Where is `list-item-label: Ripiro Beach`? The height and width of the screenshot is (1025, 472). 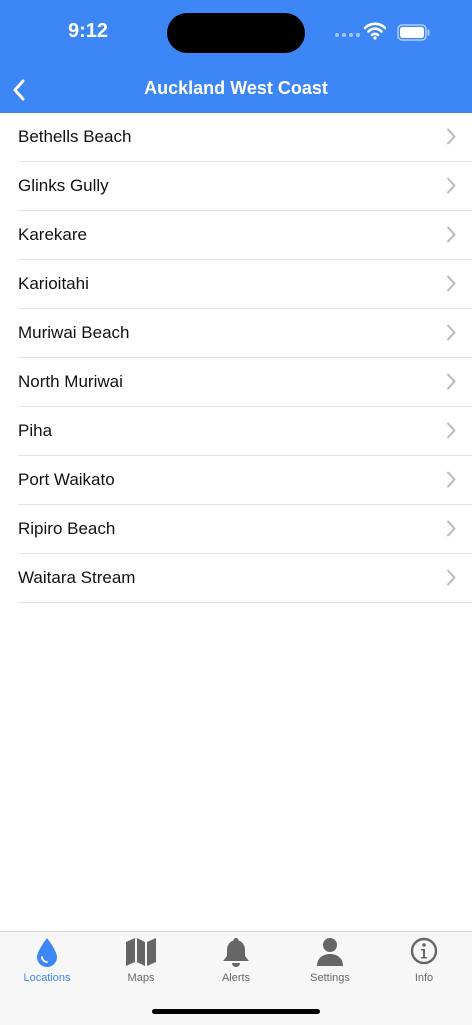
list-item-label: Ripiro Beach is located at coordinates (67, 528).